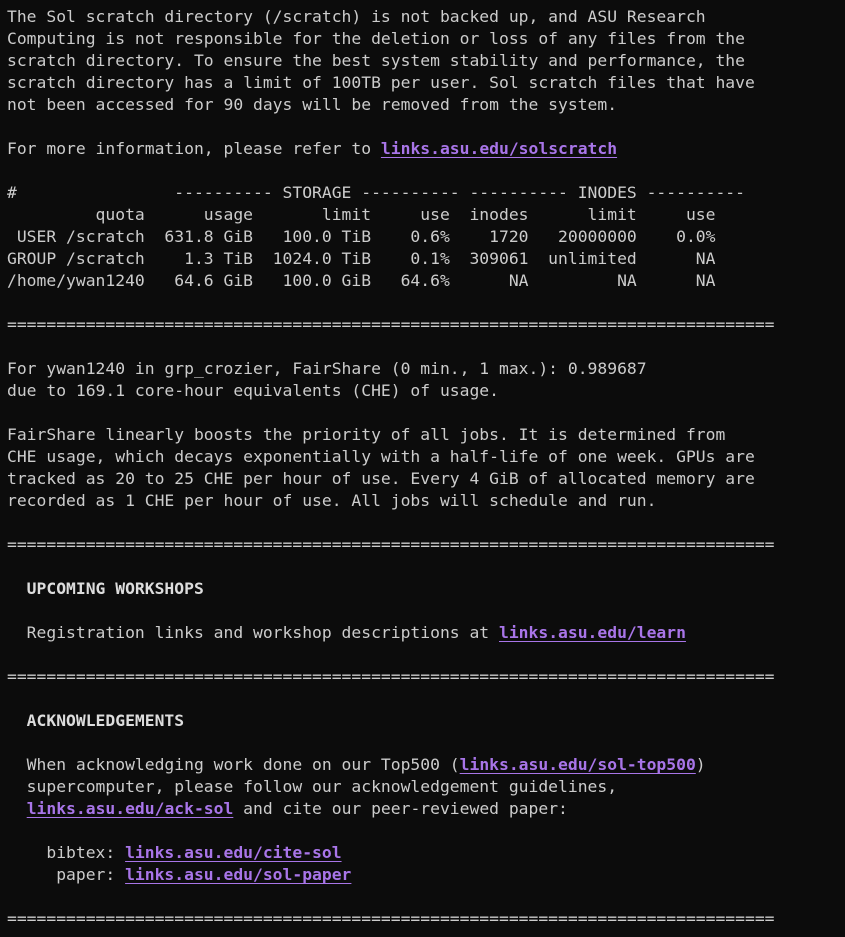 This screenshot has height=937, width=845. I want to click on learn-link: links.asu.edu/learn, so click(592, 632).